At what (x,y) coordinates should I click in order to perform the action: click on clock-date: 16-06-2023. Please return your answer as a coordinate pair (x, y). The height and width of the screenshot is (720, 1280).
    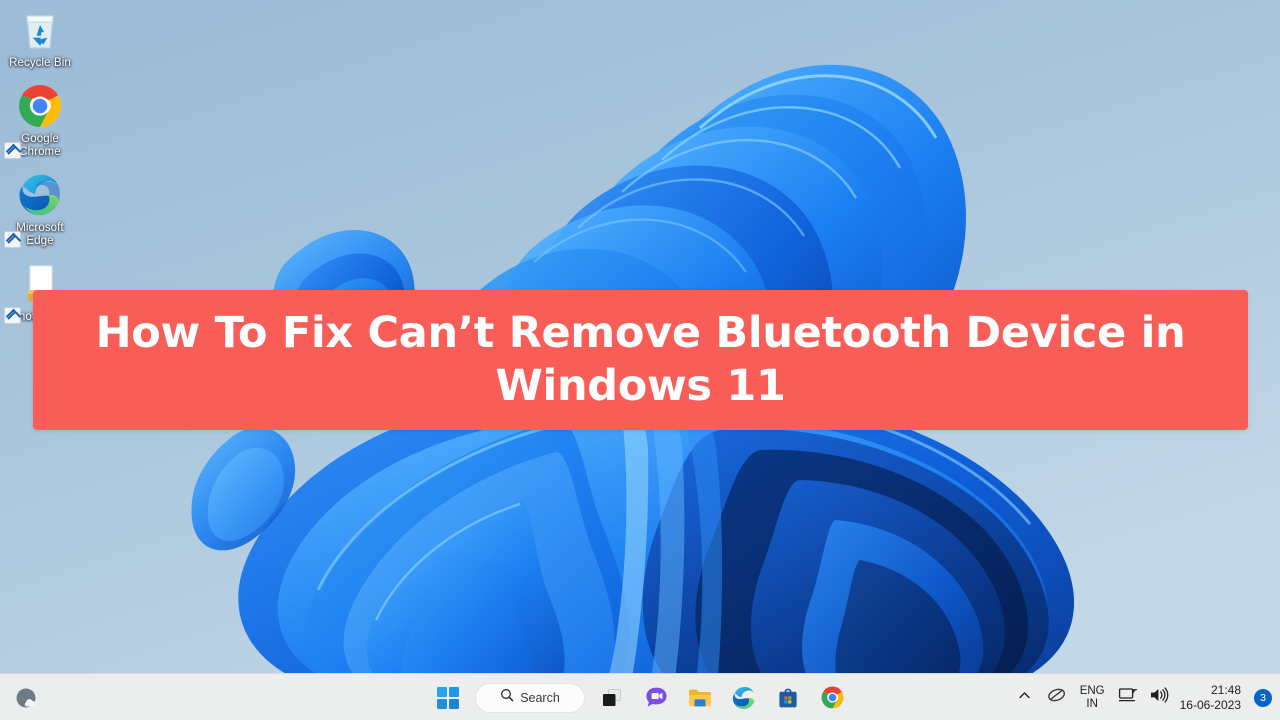
    Looking at the image, I should click on (1210, 704).